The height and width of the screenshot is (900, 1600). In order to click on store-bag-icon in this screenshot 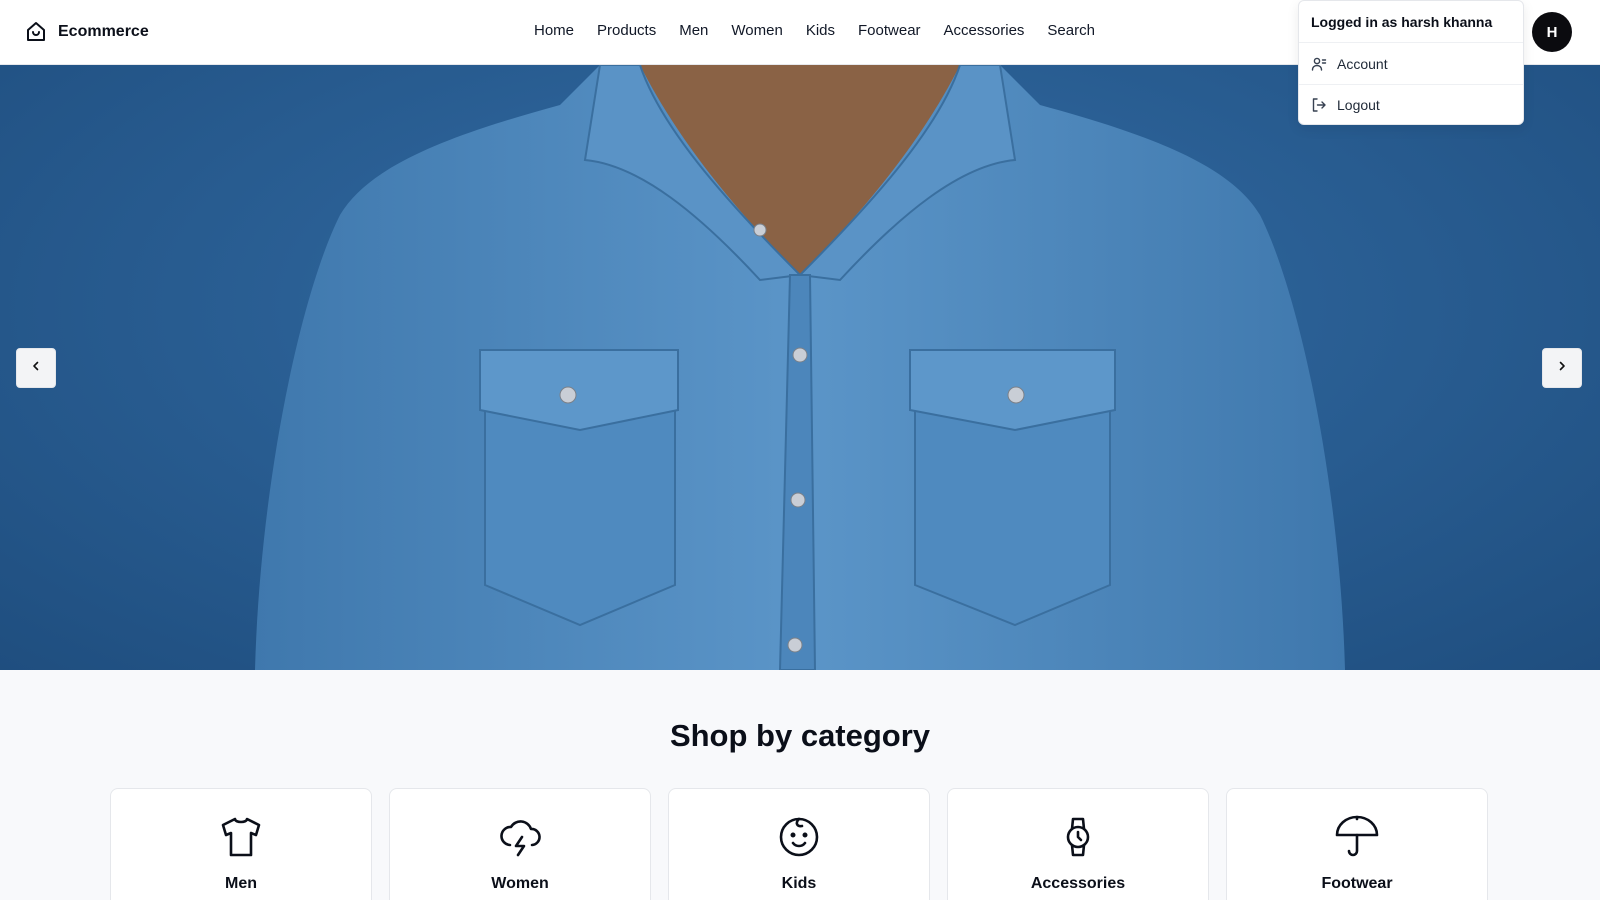, I will do `click(36, 32)`.